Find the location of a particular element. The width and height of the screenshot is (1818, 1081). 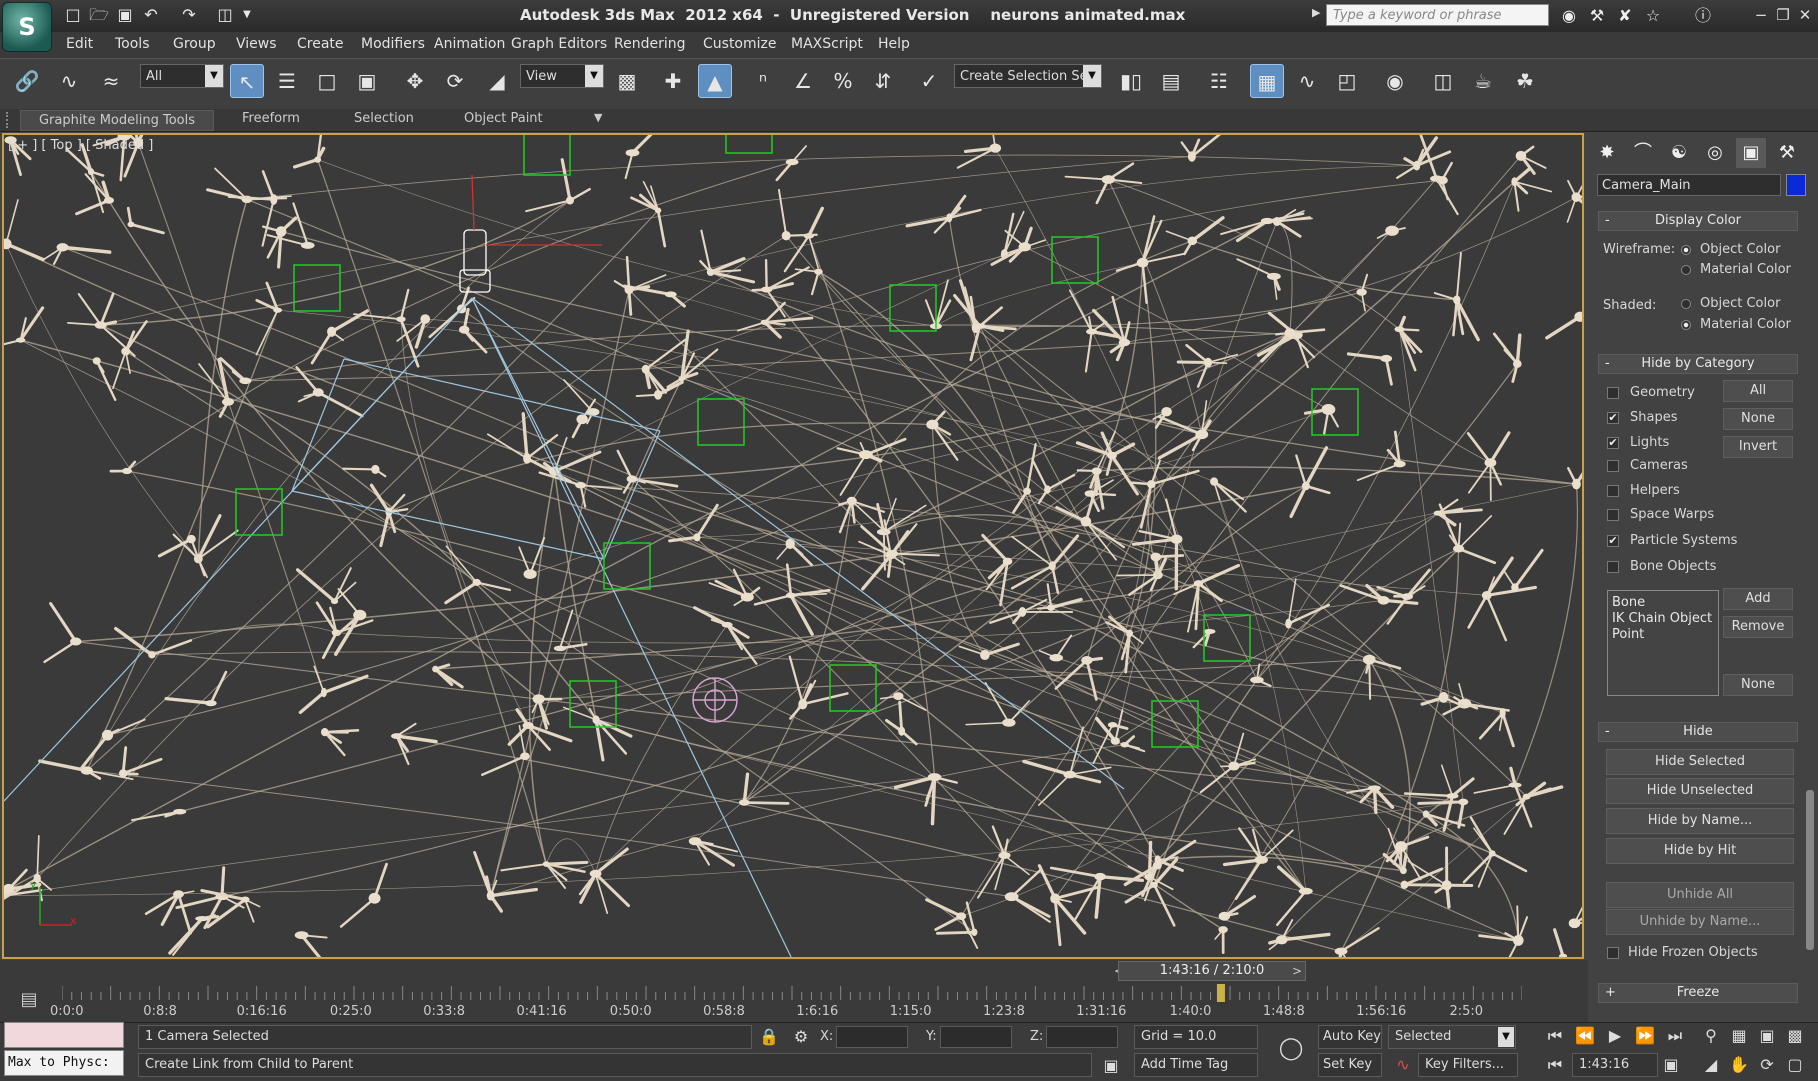

binoculars-icon: ◉ is located at coordinates (1569, 16).